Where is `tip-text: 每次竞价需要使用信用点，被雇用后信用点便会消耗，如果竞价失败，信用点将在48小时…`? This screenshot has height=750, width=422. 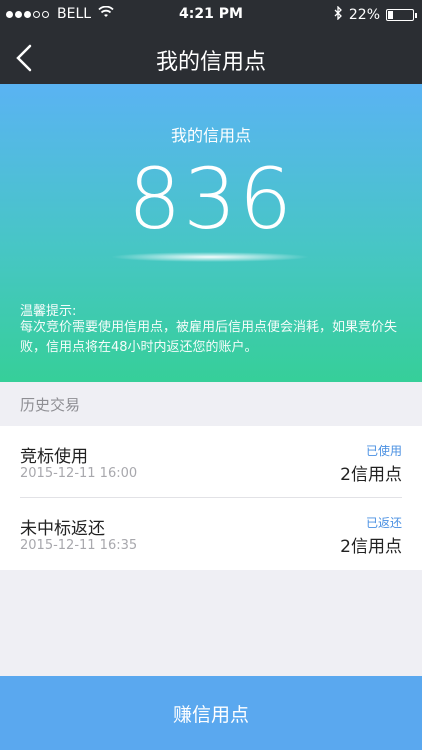
tip-text: 每次竞价需要使用信用点，被雇用后信用点便会消耗，如果竞价失败，信用点将在48小时… is located at coordinates (209, 337).